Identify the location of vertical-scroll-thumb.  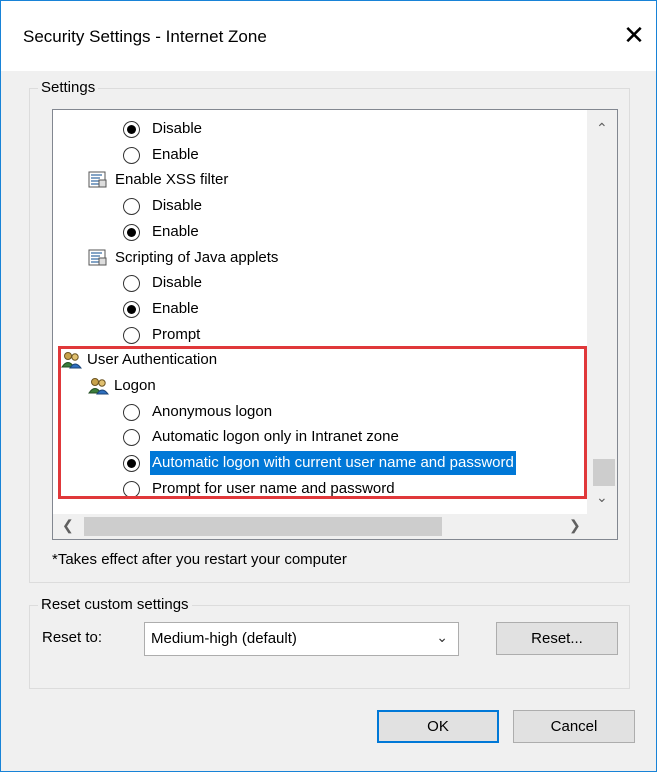
(604, 472).